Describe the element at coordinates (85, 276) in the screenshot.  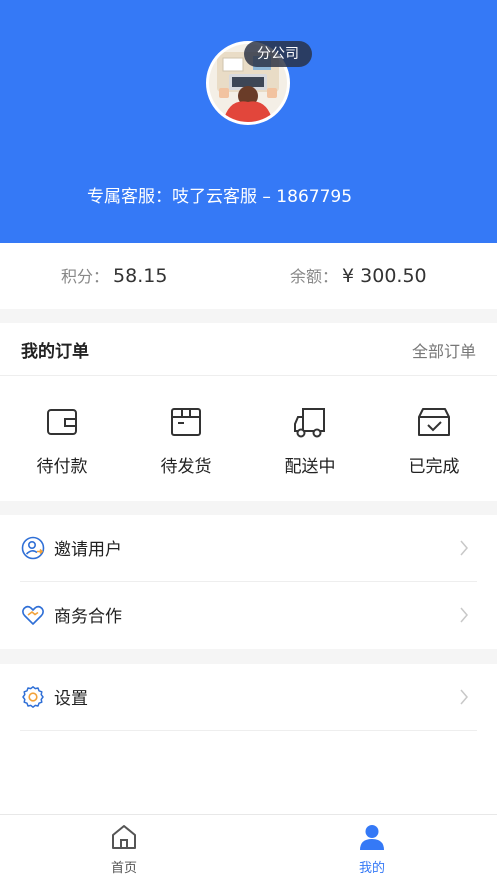
I see `points-label: 积分：` at that location.